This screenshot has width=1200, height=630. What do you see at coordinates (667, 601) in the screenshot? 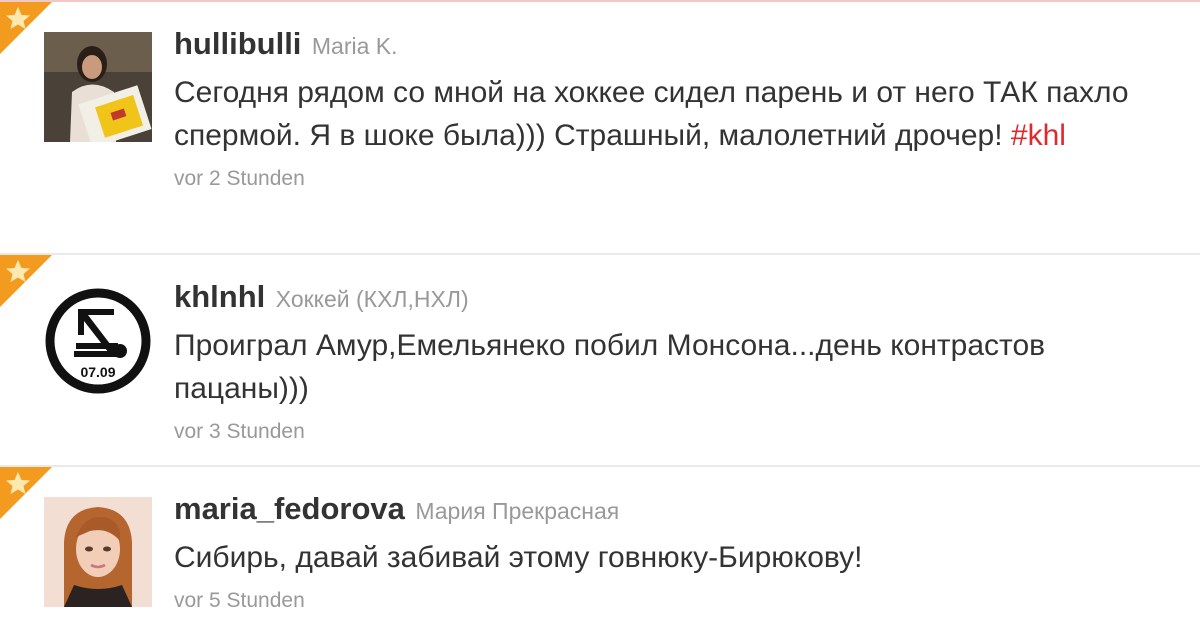
I see `timestamp-link: vor 5 Stunden` at bounding box center [667, 601].